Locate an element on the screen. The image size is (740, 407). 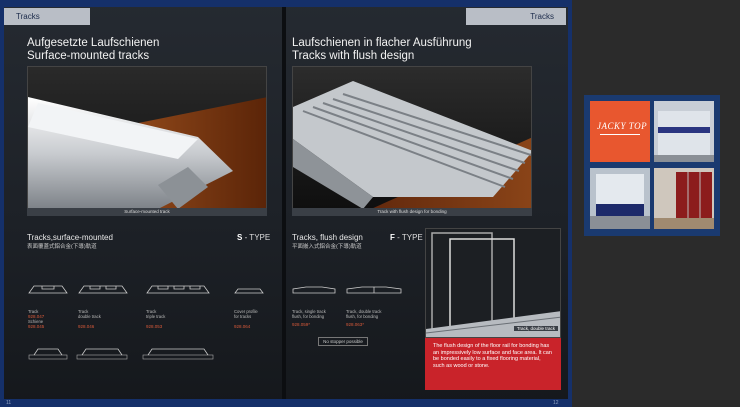
flush-track-photo is located at coordinates (412, 141).